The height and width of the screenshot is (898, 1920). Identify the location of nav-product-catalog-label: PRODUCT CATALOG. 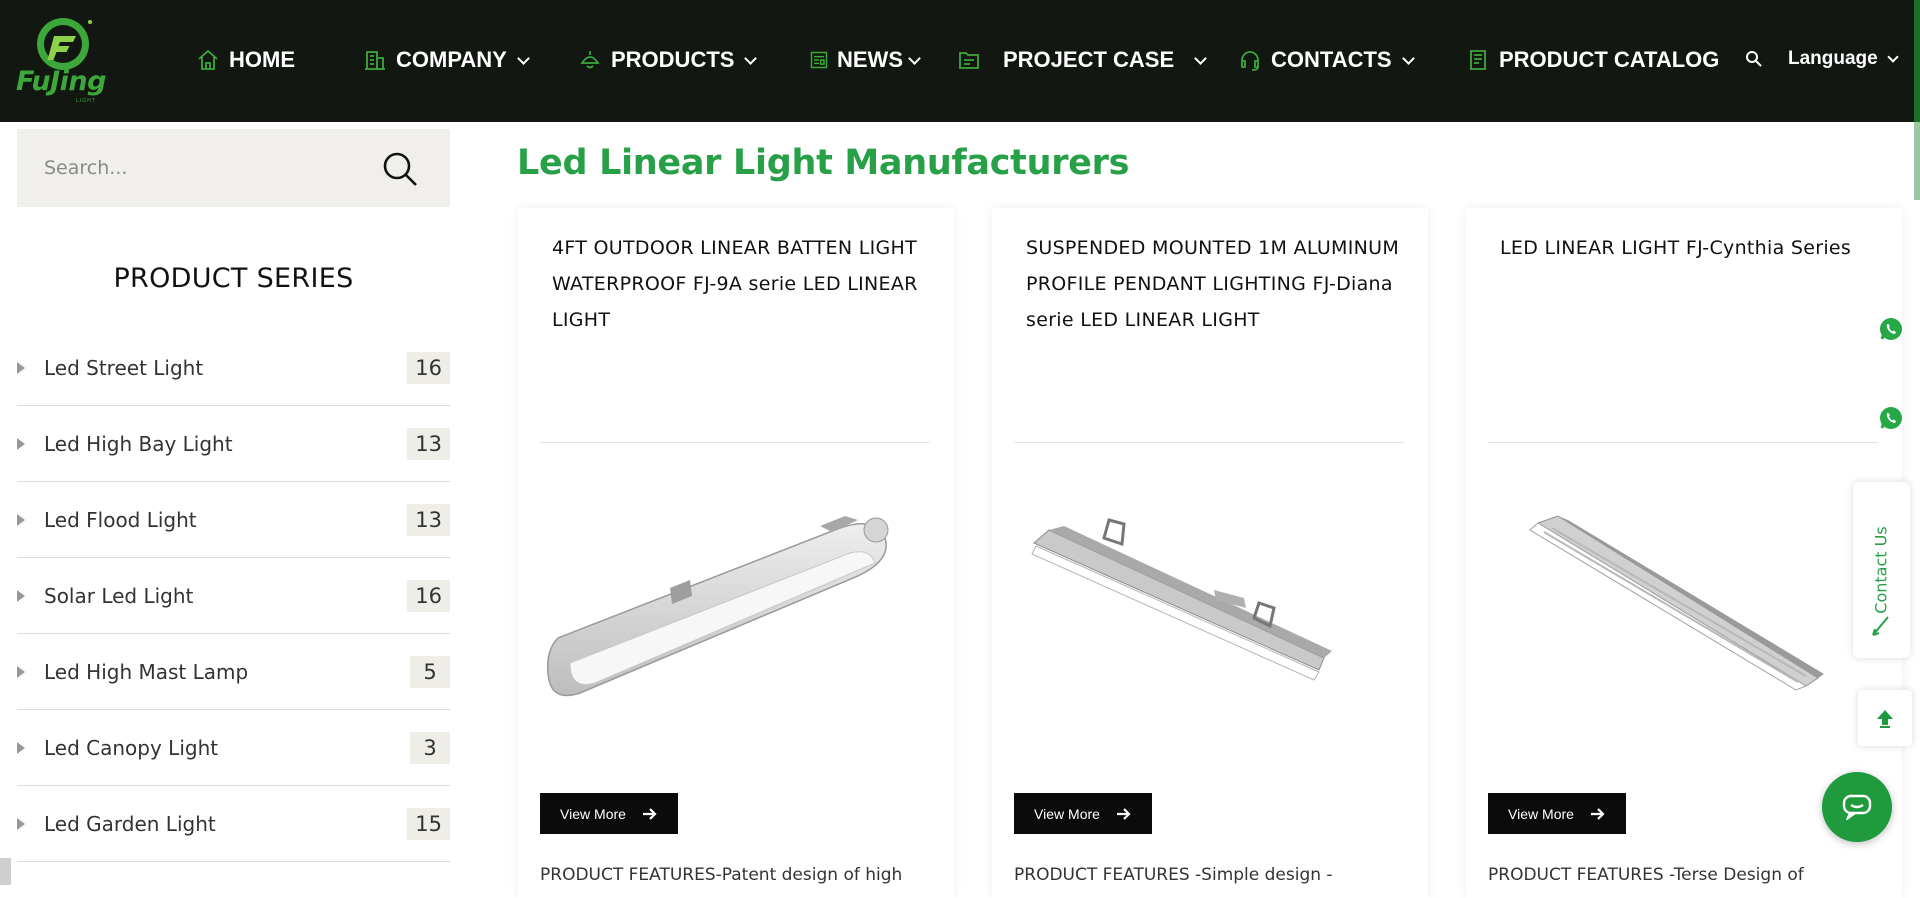
(1609, 59).